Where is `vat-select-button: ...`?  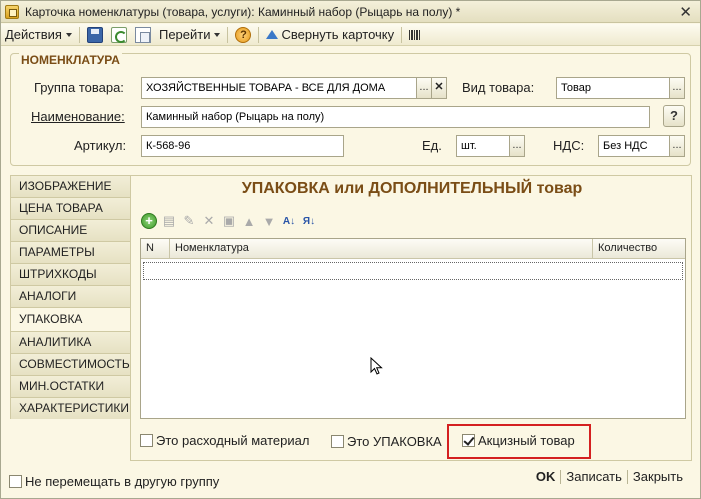
vat-select-button: ... is located at coordinates (677, 146).